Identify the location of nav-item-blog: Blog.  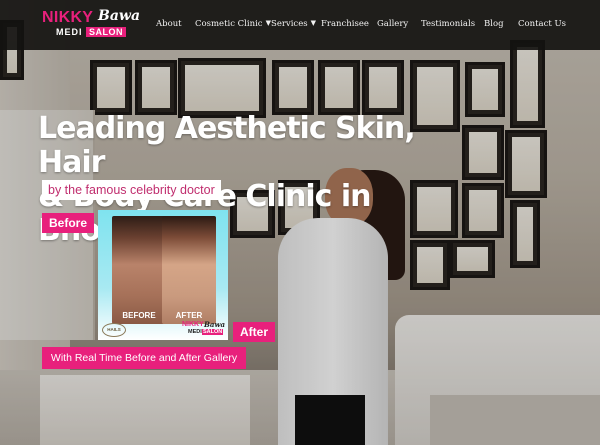
(494, 26).